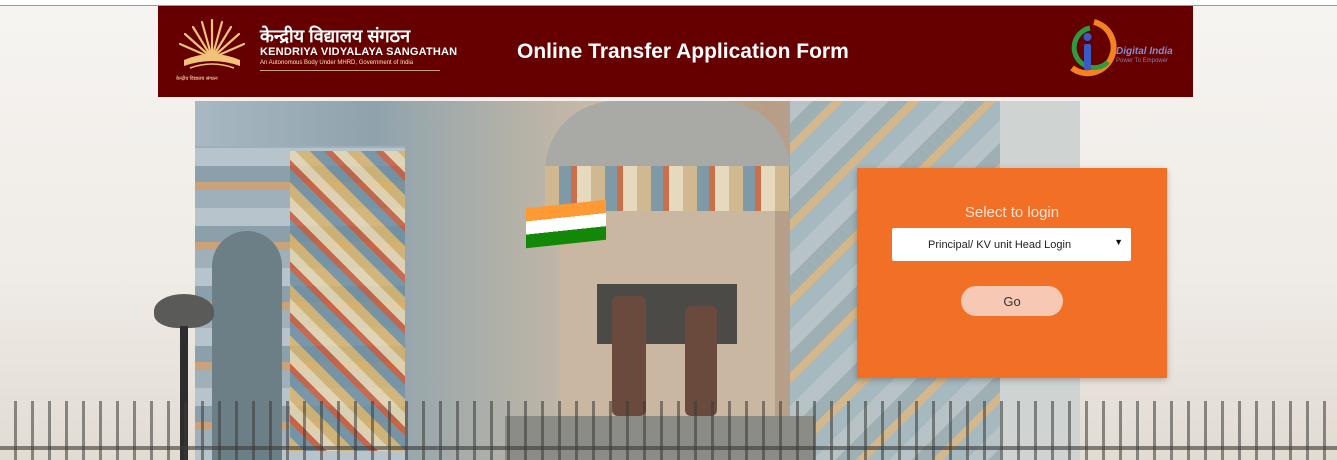  I want to click on org-name-hindi: केन्द्रीय विद्यालय संगठन, so click(335, 36).